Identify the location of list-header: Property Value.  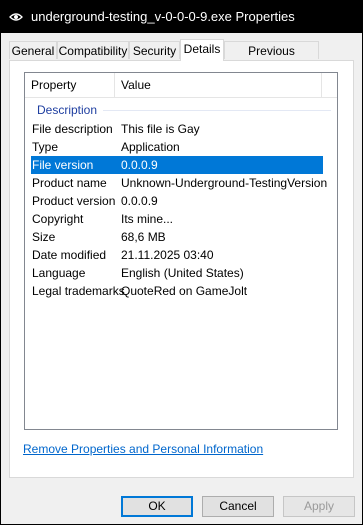
(181, 85).